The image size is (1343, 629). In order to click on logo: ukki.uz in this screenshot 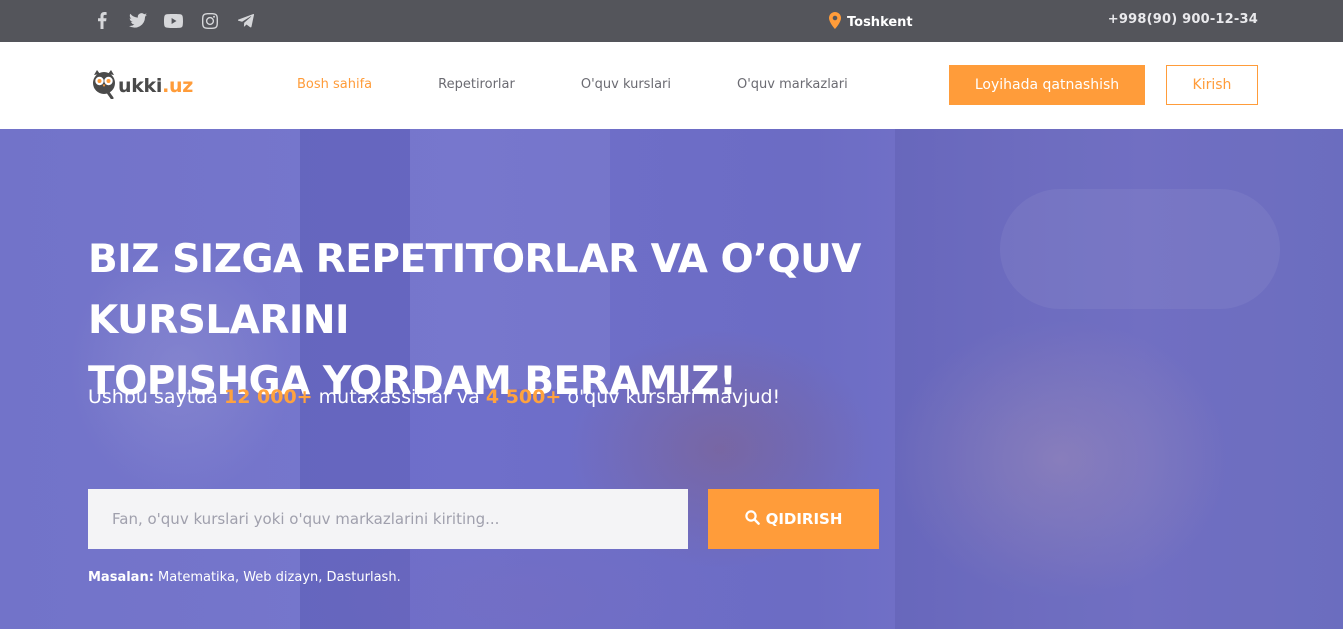, I will do `click(142, 86)`.